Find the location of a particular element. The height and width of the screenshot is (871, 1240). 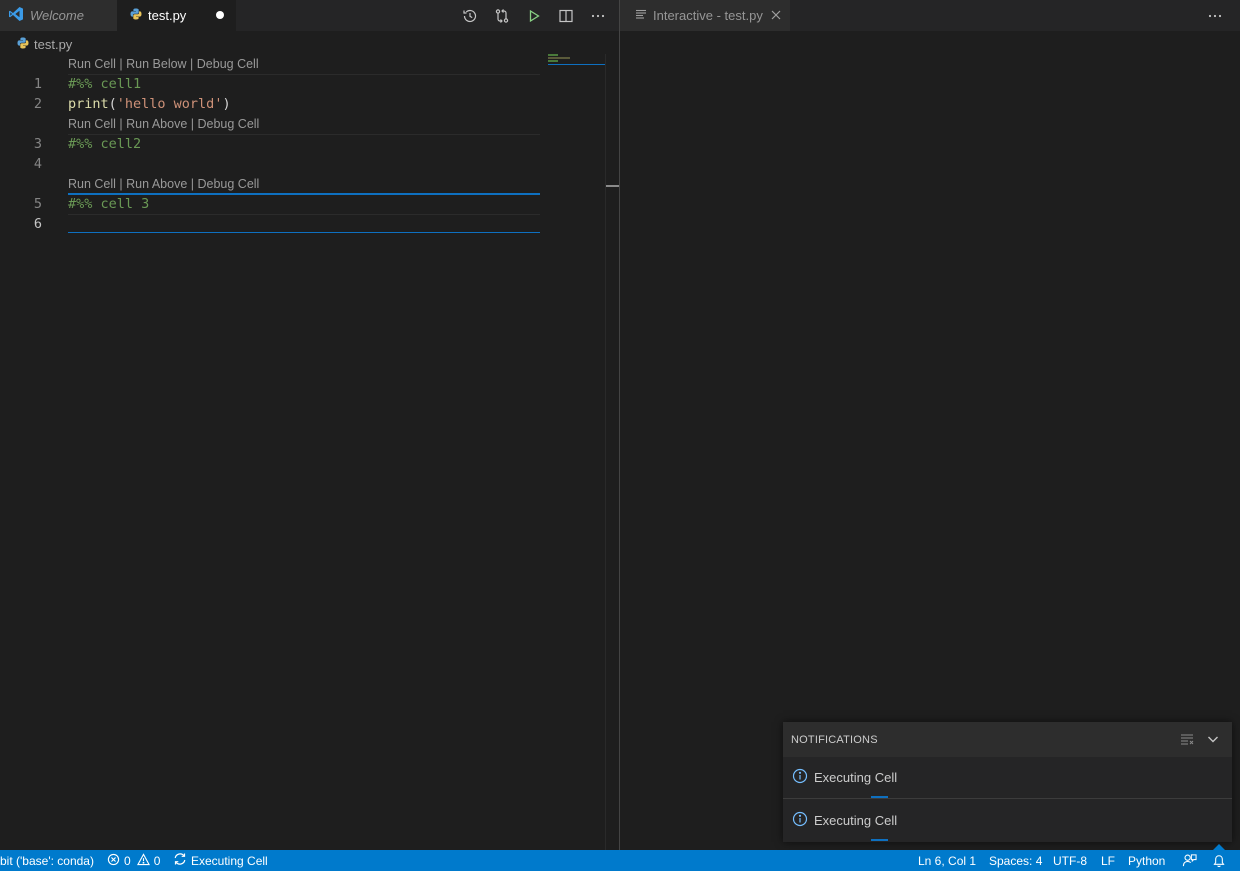

close-icon is located at coordinates (776, 15).